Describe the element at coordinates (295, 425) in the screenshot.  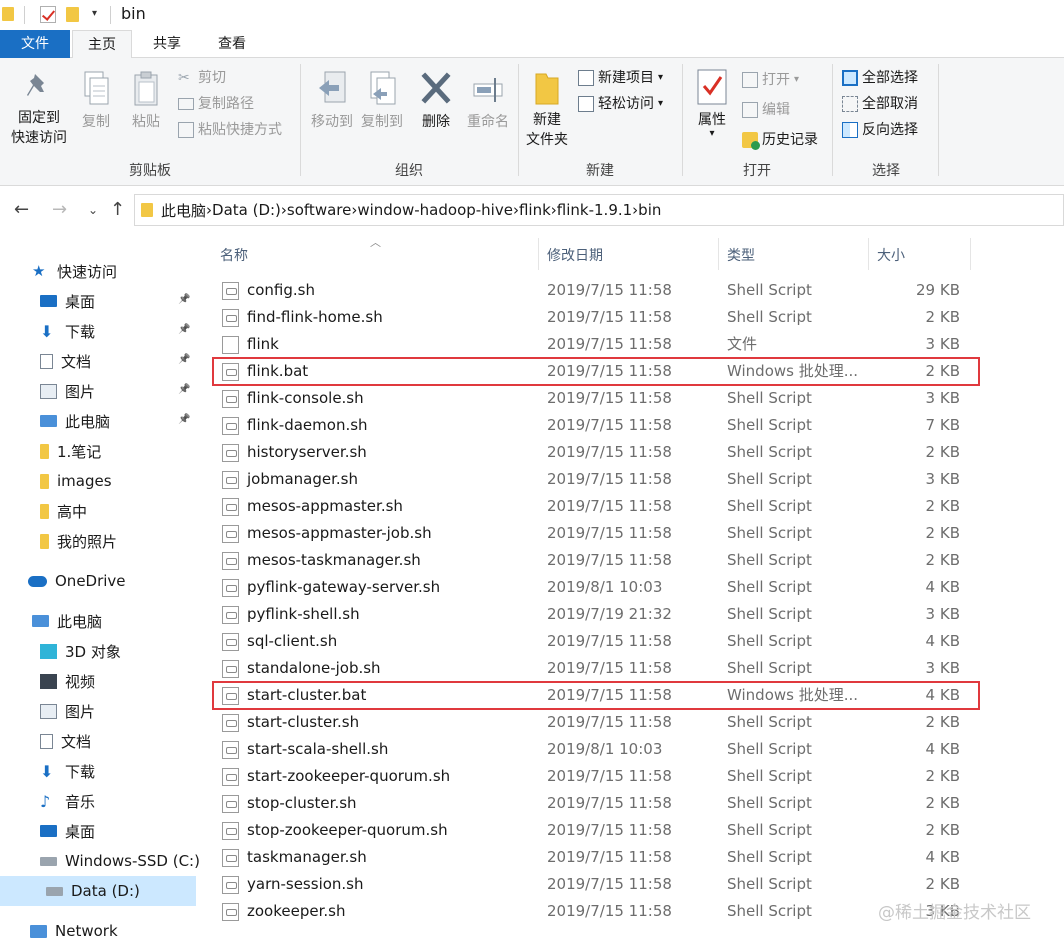
I see `file-name-cell: flink-daemon.sh` at that location.